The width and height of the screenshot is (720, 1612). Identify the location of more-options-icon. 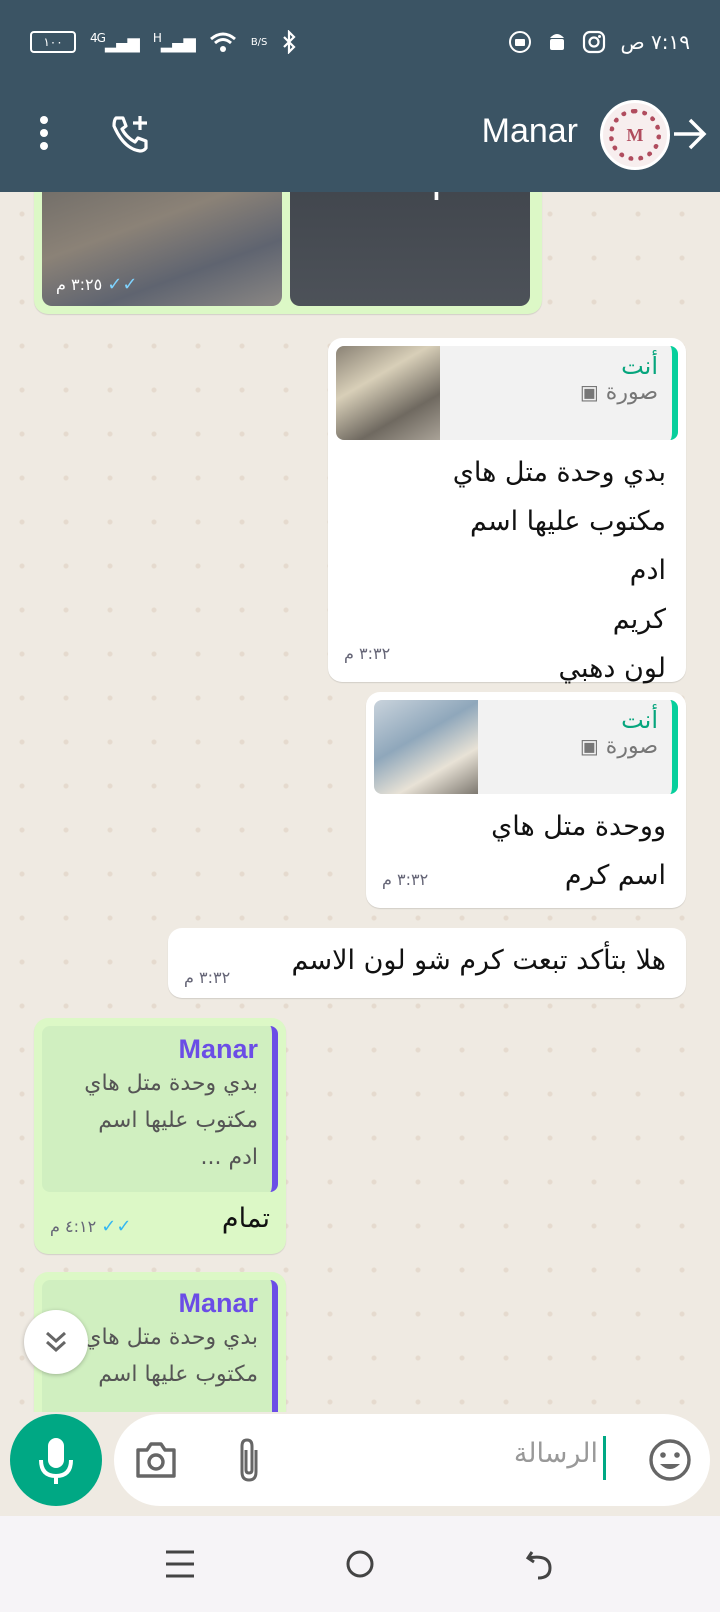
(44, 136).